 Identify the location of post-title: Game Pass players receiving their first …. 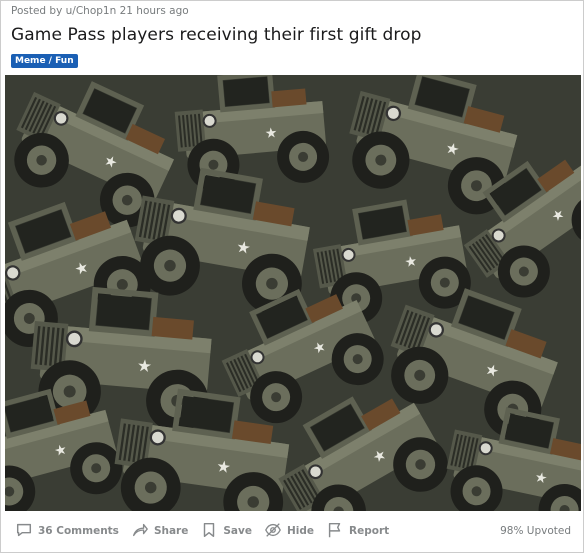
(216, 35).